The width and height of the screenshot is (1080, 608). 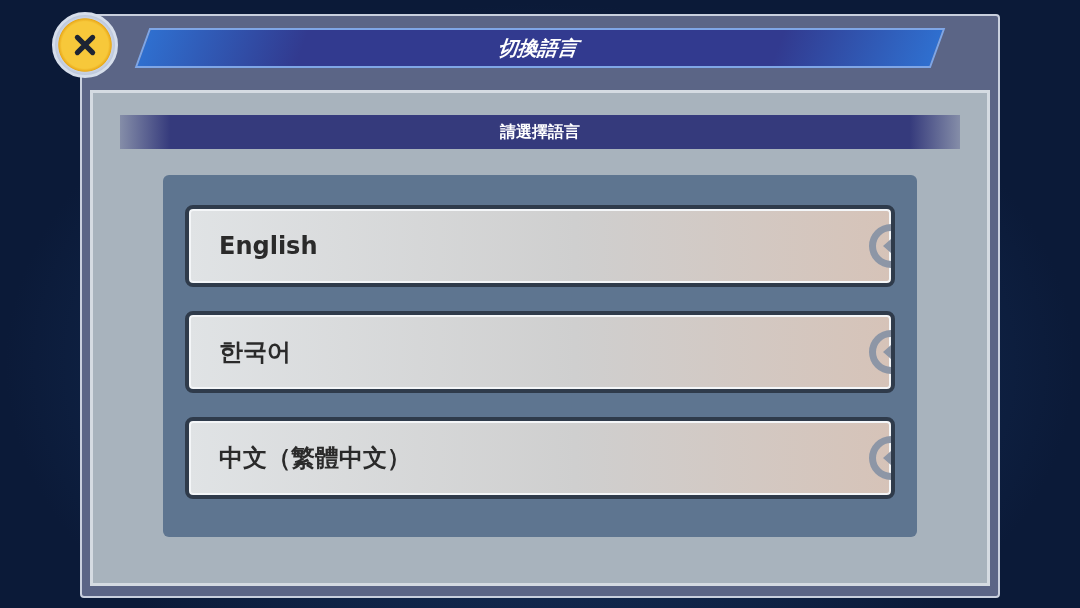 I want to click on language-option: 한국어, so click(x=540, y=352).